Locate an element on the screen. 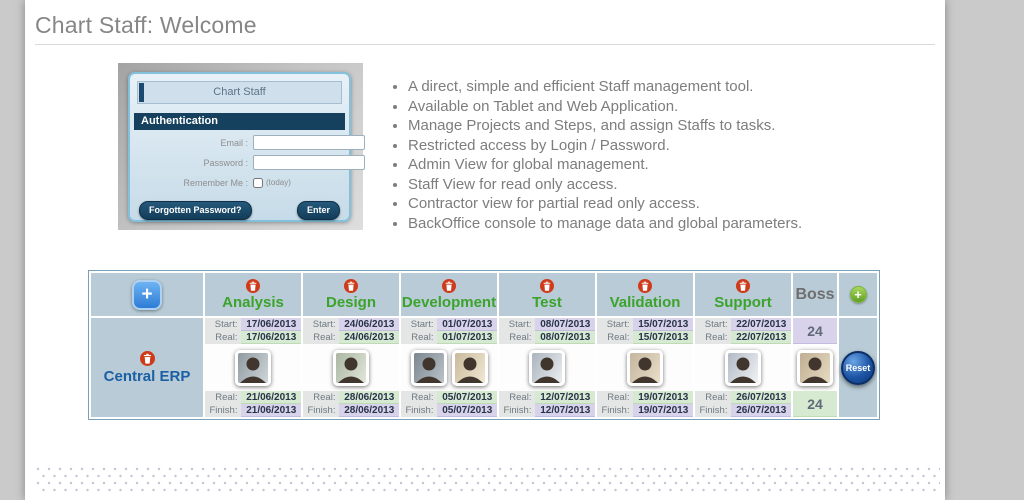 The image size is (1024, 500). add-project-button: + is located at coordinates (147, 294).